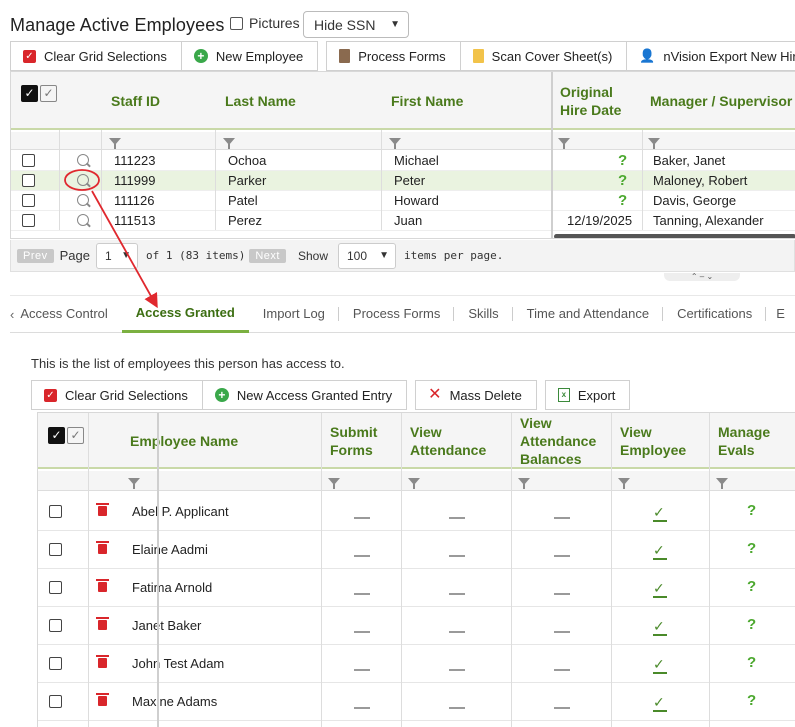  Describe the element at coordinates (185, 314) in the screenshot. I see `tab-access-granted: Access Granted` at that location.